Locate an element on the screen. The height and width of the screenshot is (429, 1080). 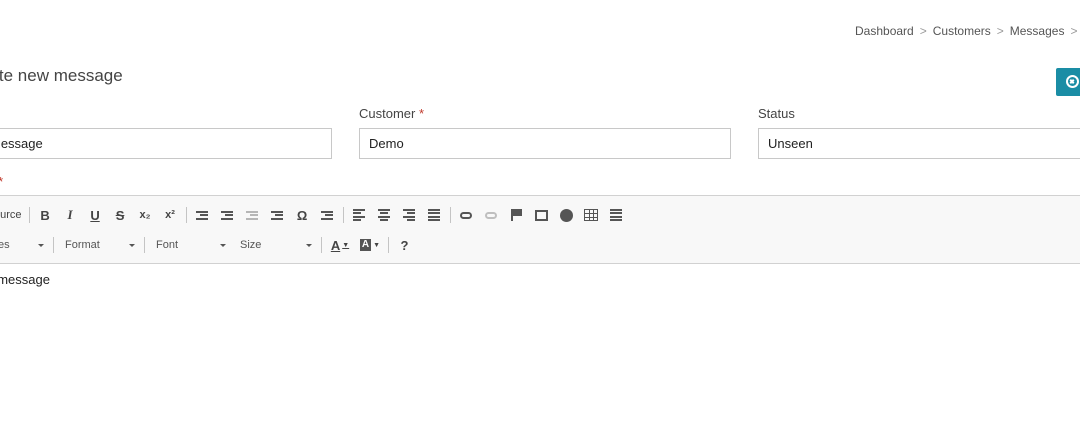
breadcrumb-messages: Messages is located at coordinates (1037, 31).